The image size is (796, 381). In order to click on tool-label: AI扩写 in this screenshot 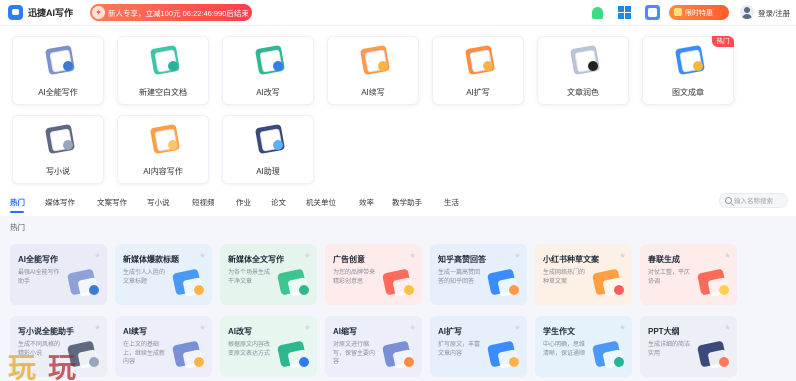, I will do `click(478, 92)`.